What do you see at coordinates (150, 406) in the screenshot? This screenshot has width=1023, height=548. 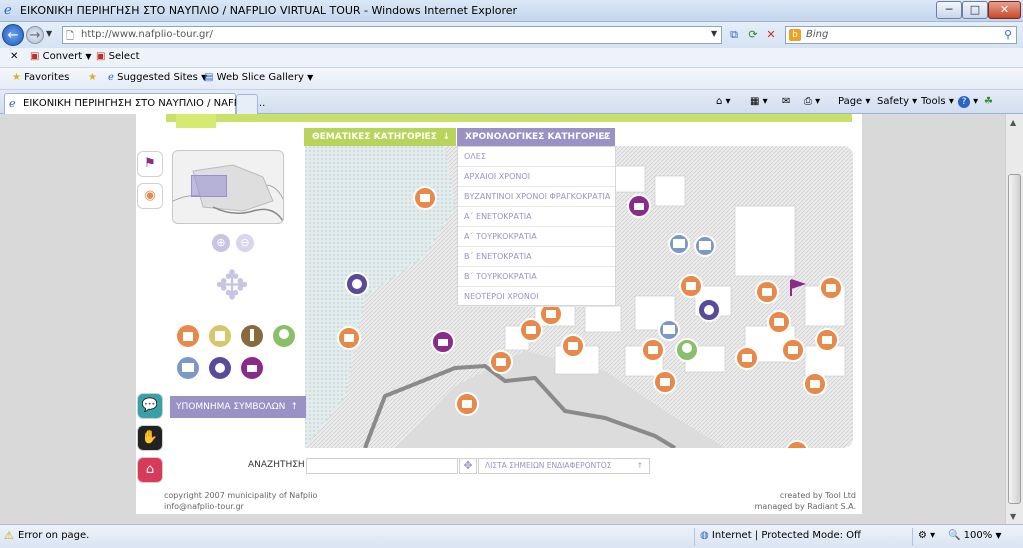 I see `chat-icon: 💬` at bounding box center [150, 406].